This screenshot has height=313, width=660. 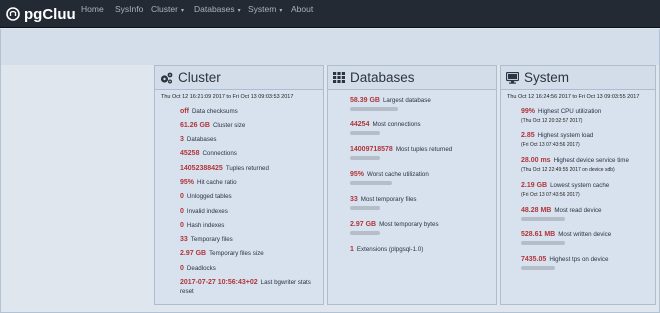 What do you see at coordinates (262, 9) in the screenshot?
I see `nav-system-label: System` at bounding box center [262, 9].